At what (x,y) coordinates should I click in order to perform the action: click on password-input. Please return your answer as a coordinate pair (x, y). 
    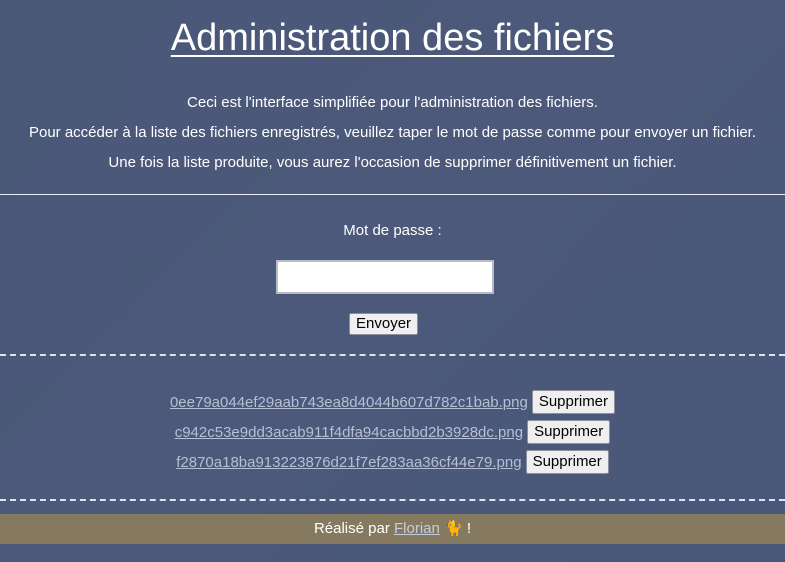
    Looking at the image, I should click on (385, 277).